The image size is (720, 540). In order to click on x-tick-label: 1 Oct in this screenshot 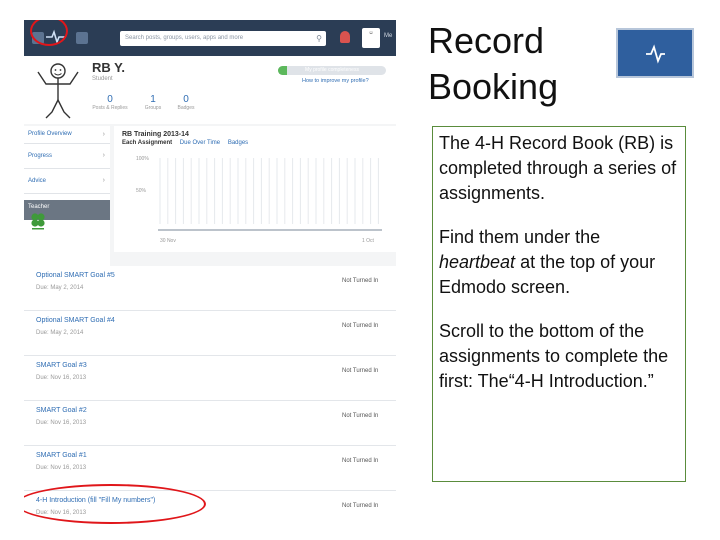, I will do `click(368, 241)`.